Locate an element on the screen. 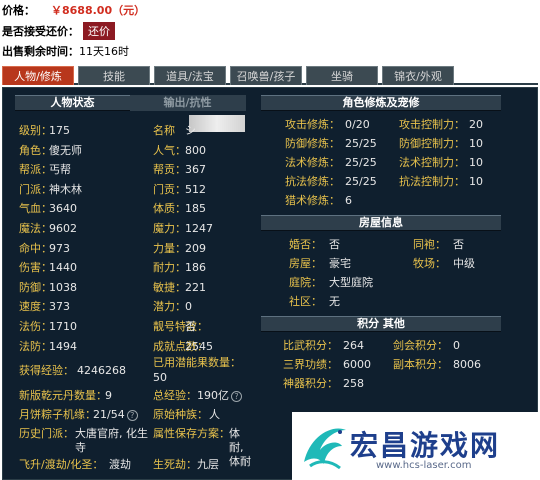 This screenshot has width=540, height=480. potential-value: 50 is located at coordinates (160, 377).